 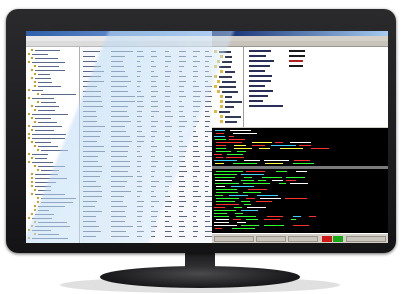 What do you see at coordinates (300, 201) in the screenshot?
I see `console-output-bottom` at bounding box center [300, 201].